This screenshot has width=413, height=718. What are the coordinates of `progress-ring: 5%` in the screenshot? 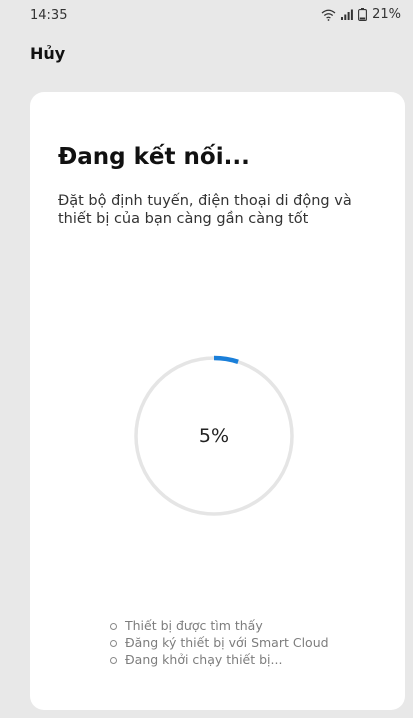 It's located at (214, 436).